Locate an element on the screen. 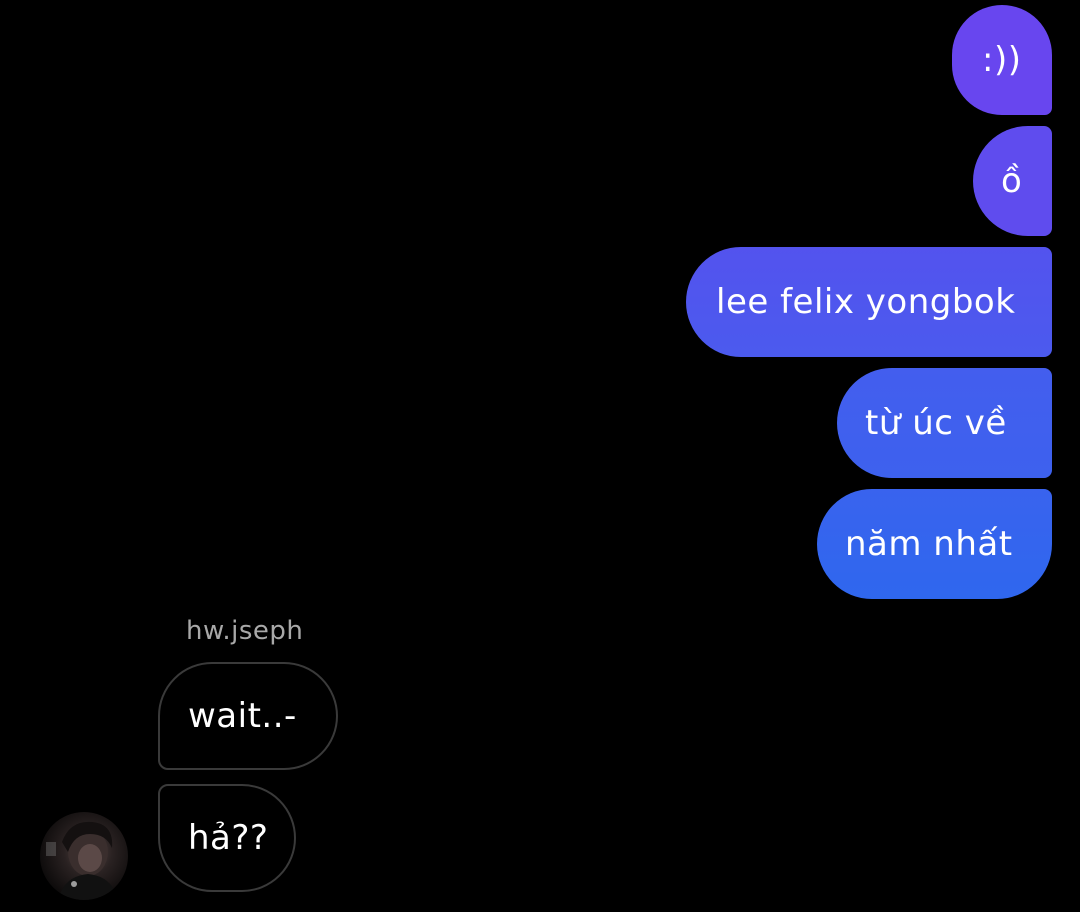 The width and height of the screenshot is (1080, 912). message-text: :)) is located at coordinates (1002, 60).